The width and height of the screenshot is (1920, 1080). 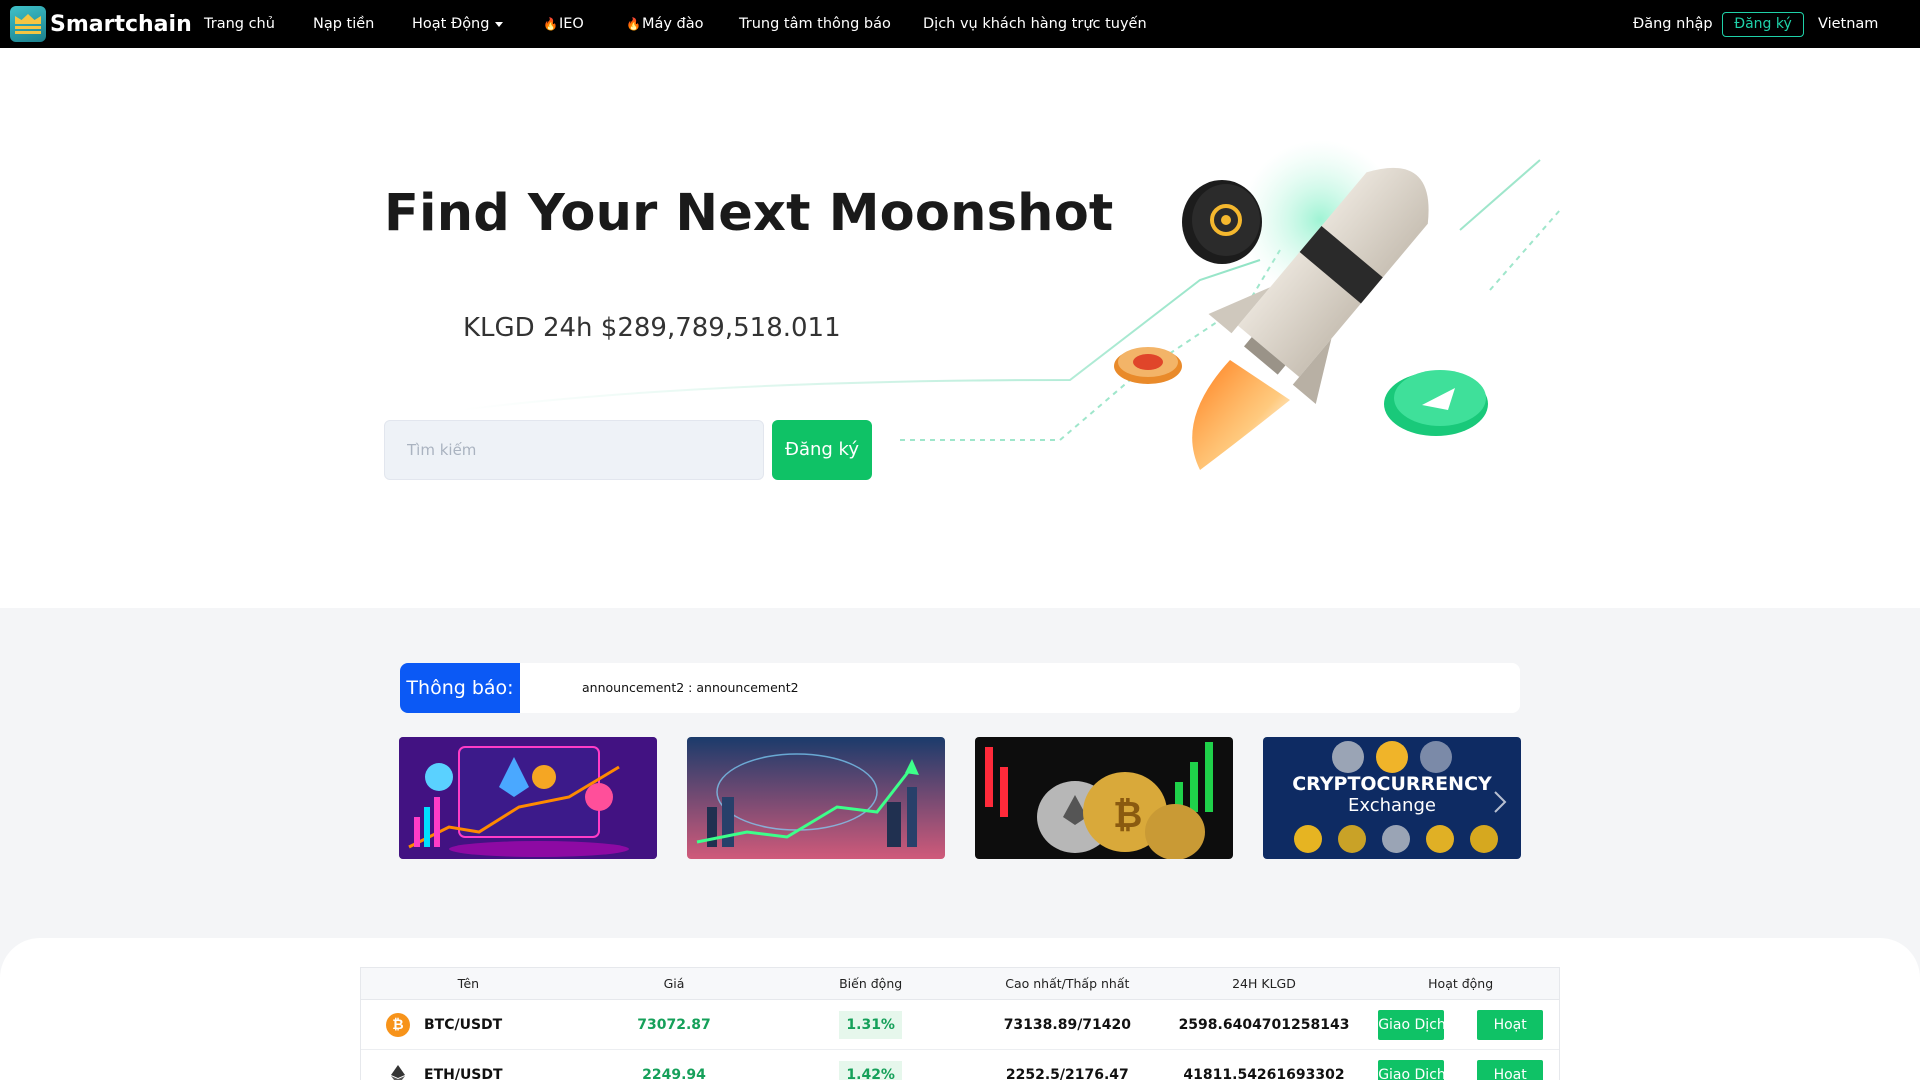 I want to click on volume: 41811.54261693302, so click(x=1264, y=1073).